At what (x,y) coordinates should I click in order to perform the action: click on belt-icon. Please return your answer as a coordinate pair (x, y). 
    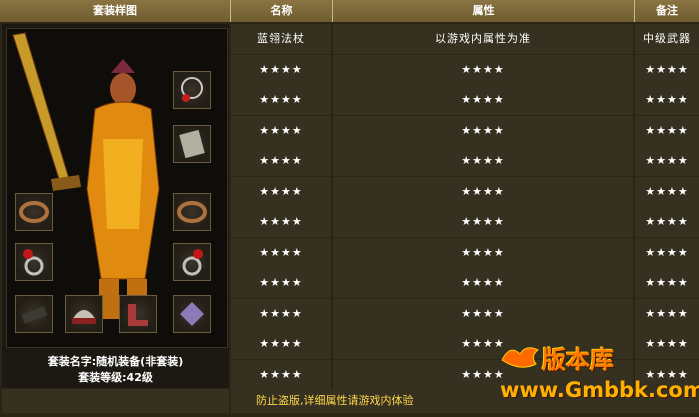
    Looking at the image, I should click on (34, 315).